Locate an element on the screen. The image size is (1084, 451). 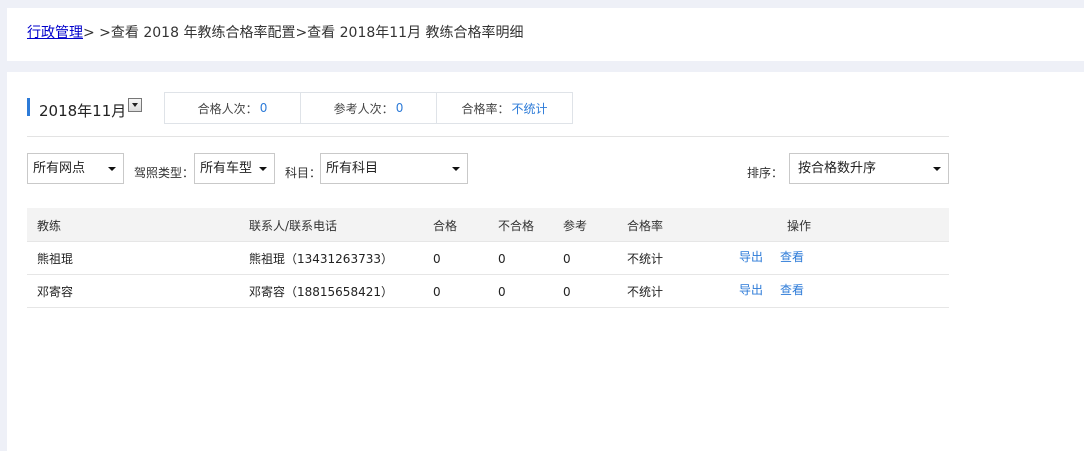
stats-box: 合格人次： 0 参考人次： 0 合格率： 不统计 is located at coordinates (368, 108).